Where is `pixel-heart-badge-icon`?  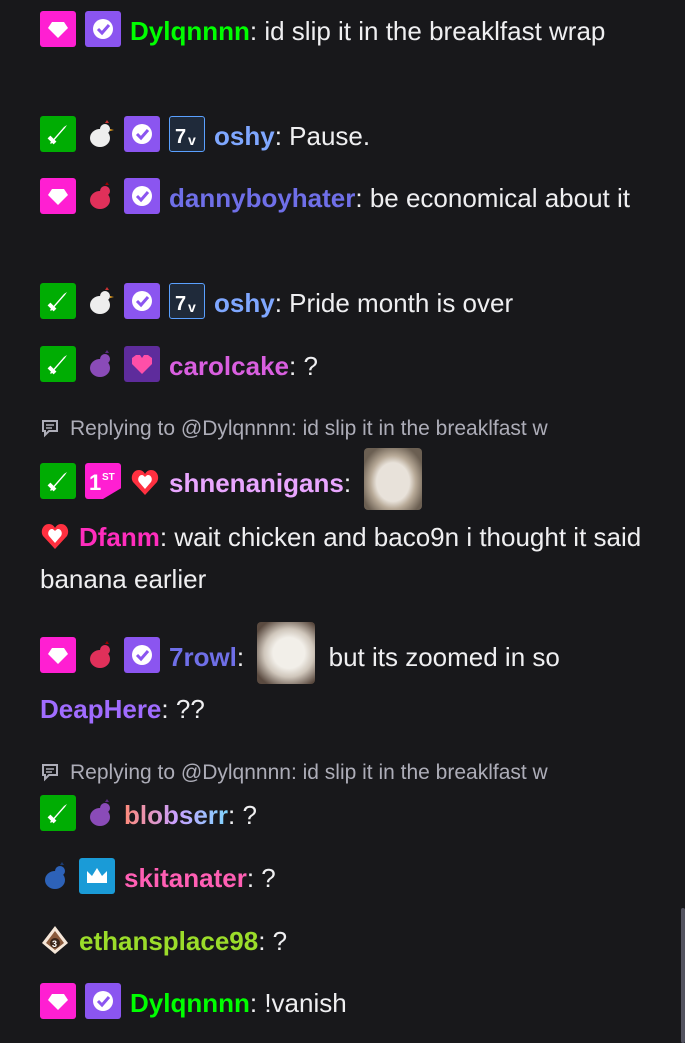 pixel-heart-badge-icon is located at coordinates (142, 364).